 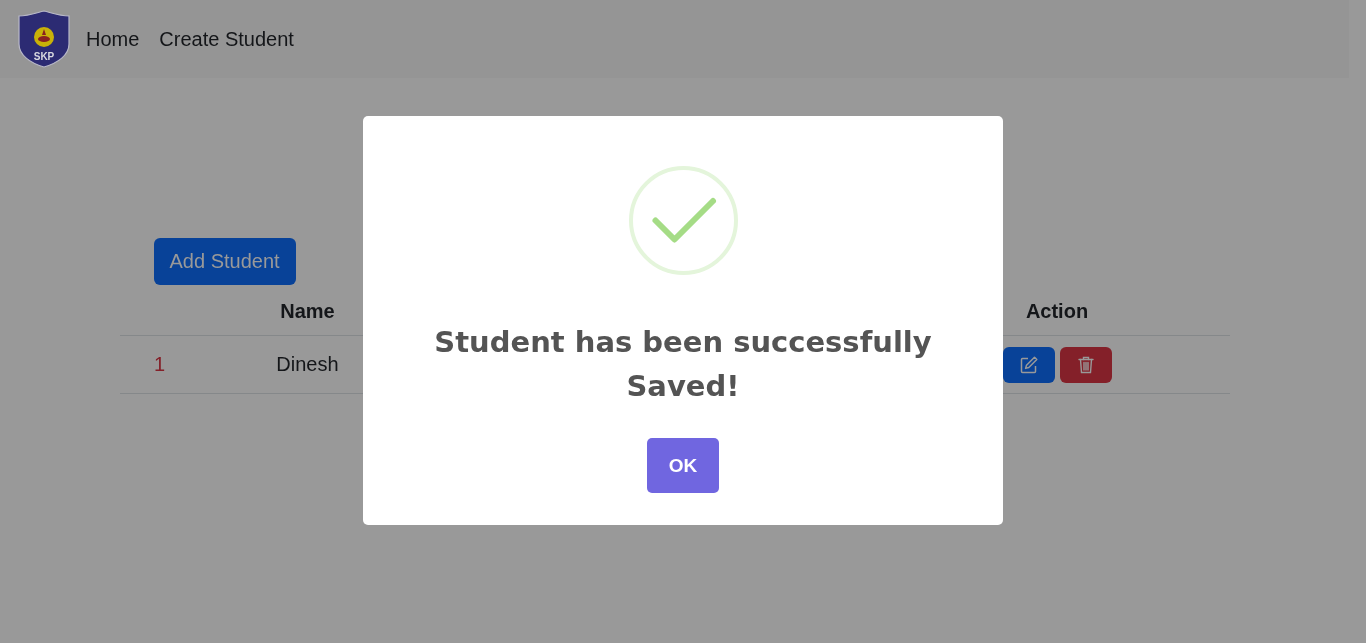 I want to click on pencil-square-icon, so click(x=1028, y=364).